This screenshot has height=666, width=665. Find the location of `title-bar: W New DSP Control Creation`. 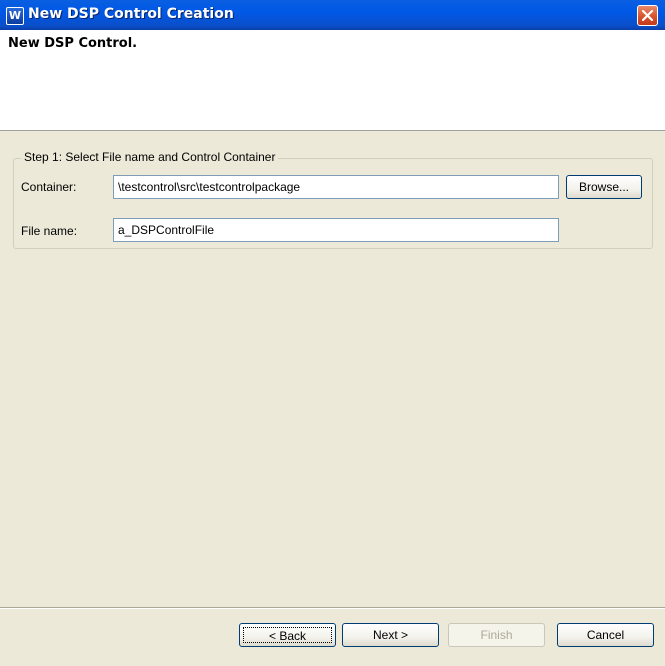

title-bar: W New DSP Control Creation is located at coordinates (332, 15).